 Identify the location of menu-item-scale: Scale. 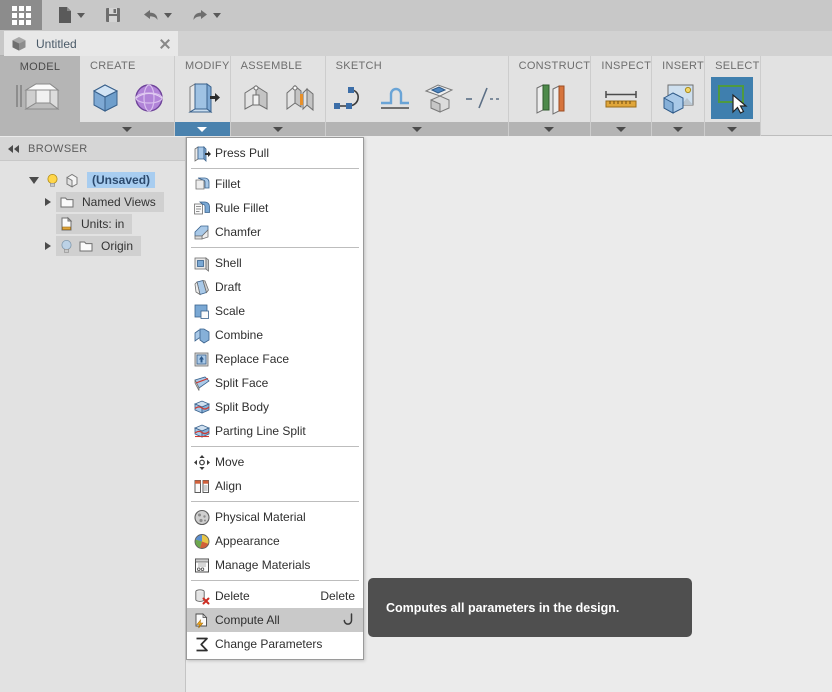
(275, 311).